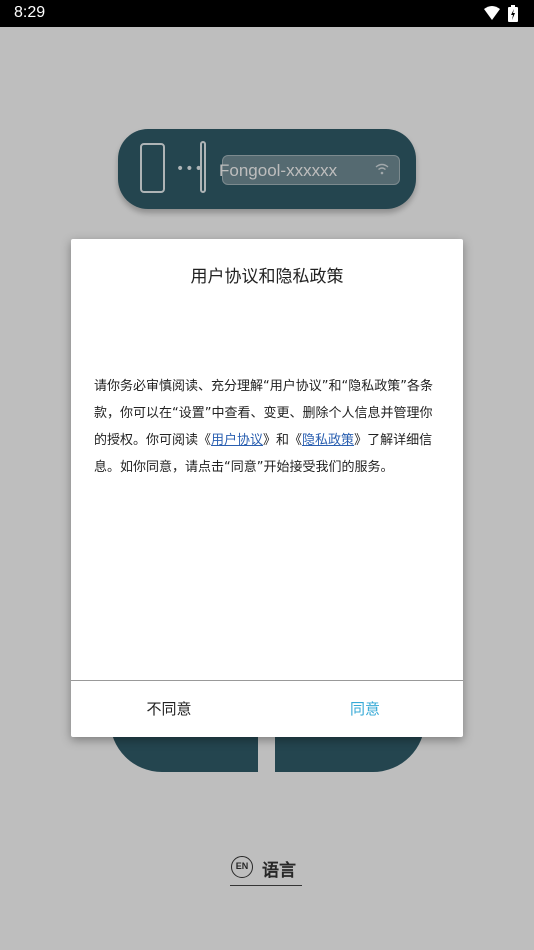 Image resolution: width=534 pixels, height=950 pixels. What do you see at coordinates (267, 277) in the screenshot?
I see `dialog-title: 用户协议和隐私政策` at bounding box center [267, 277].